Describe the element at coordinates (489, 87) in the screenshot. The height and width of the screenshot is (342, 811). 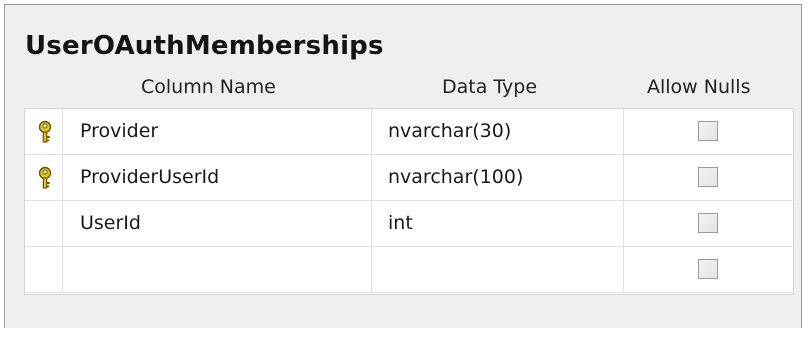
I see `data-type-header: Data Type` at that location.